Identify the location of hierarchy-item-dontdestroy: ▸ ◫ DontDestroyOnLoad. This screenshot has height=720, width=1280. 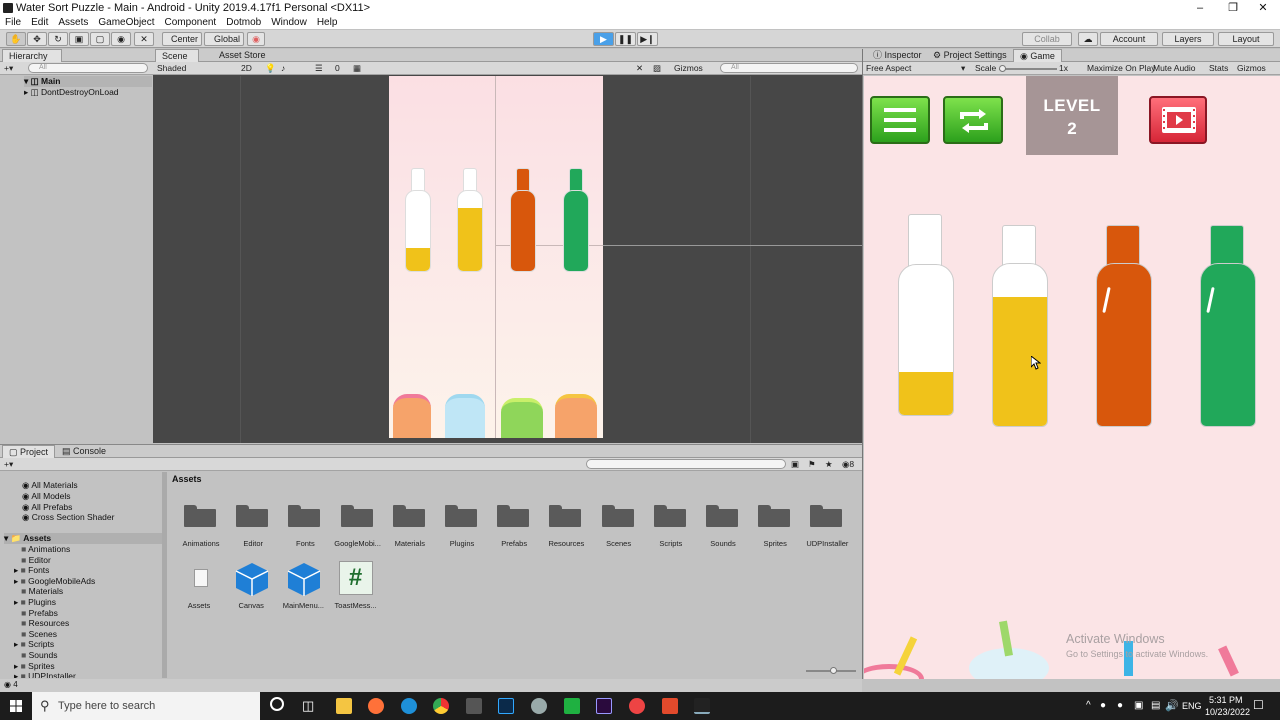
(71, 92).